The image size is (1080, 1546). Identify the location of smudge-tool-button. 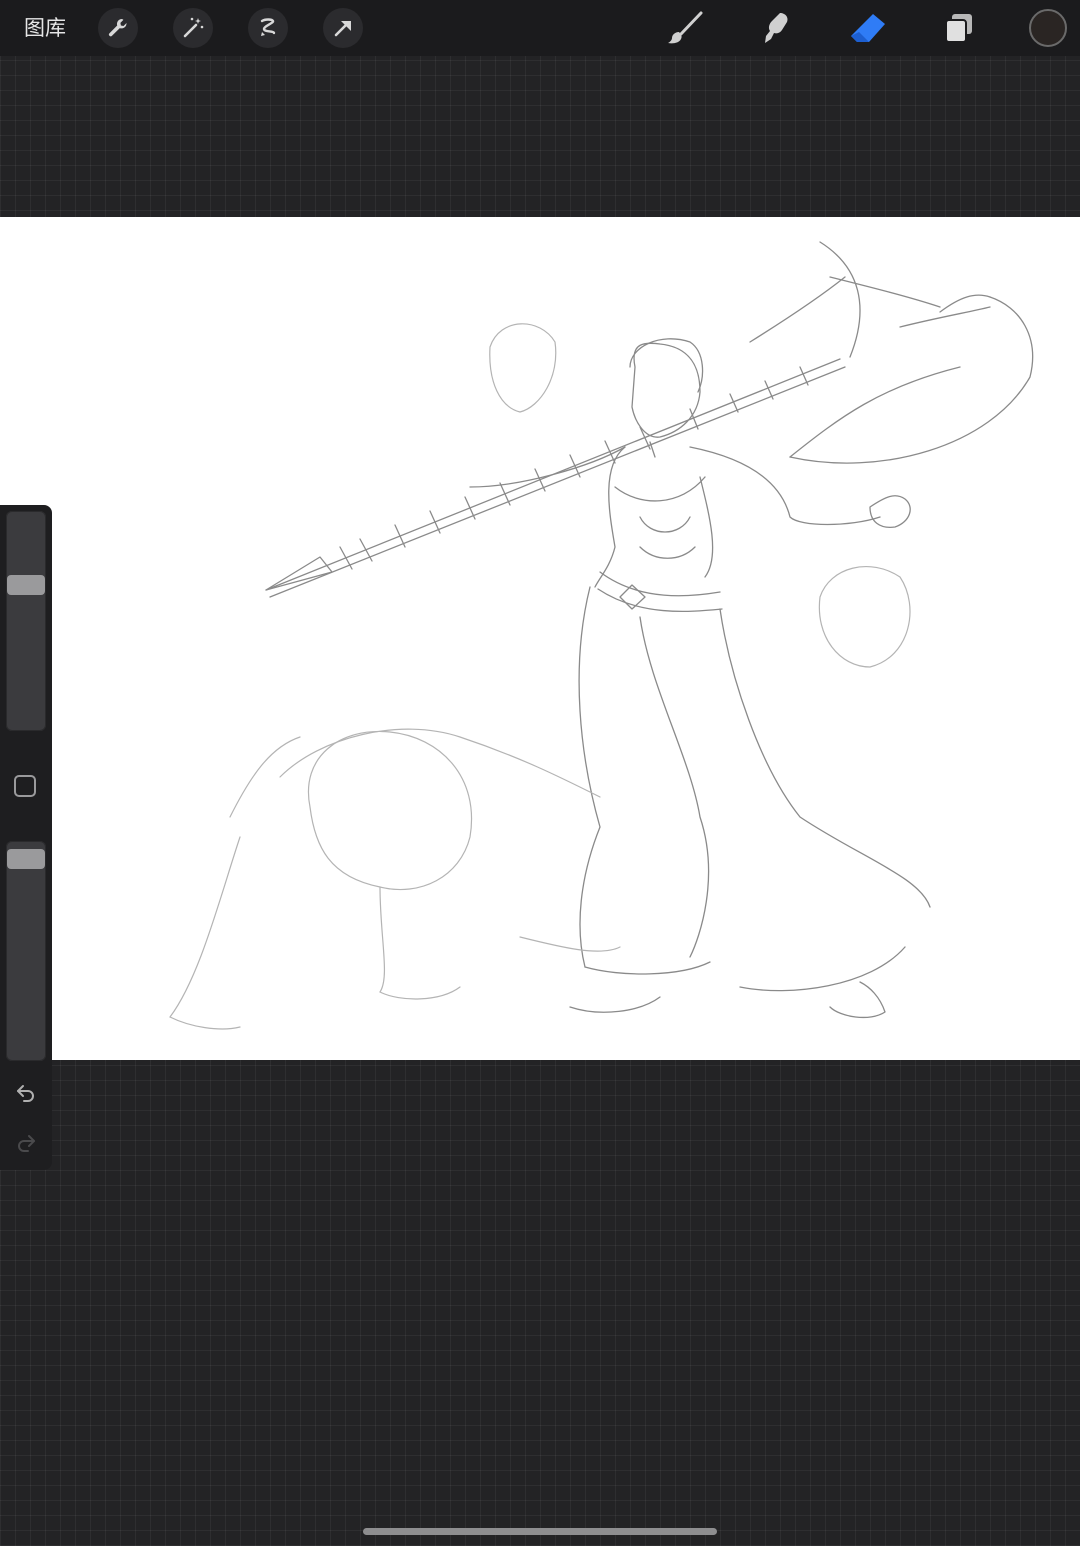
(776, 28).